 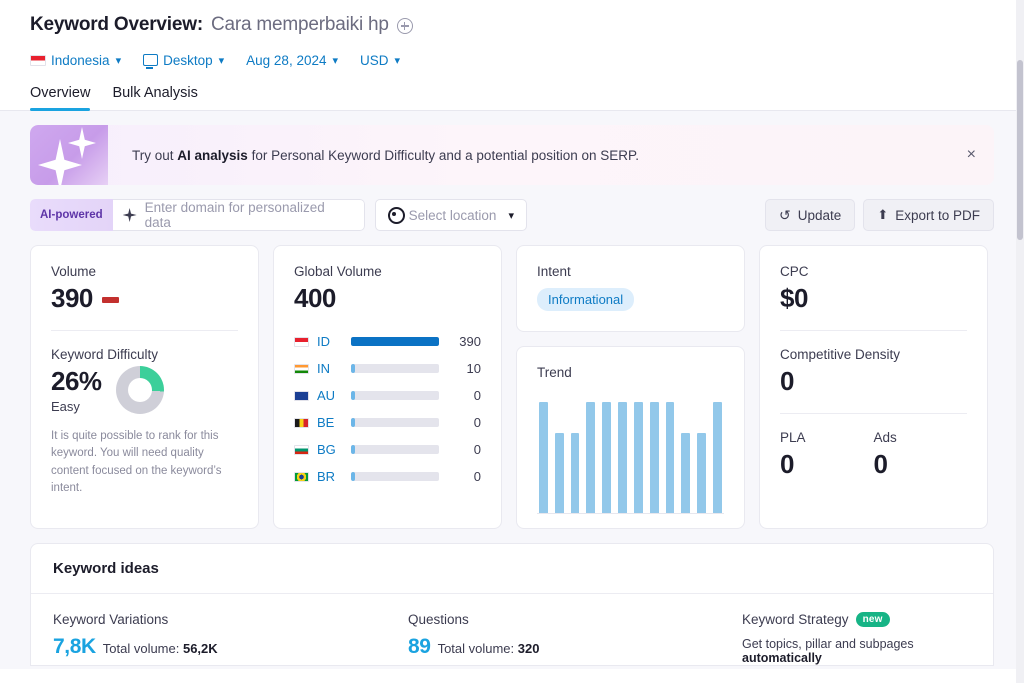 What do you see at coordinates (82, 143) in the screenshot?
I see `sparkle-small-icon` at bounding box center [82, 143].